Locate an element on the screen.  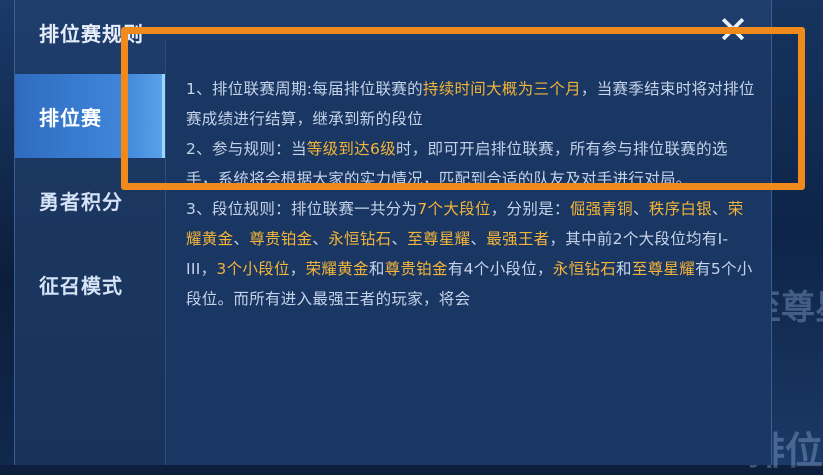
tab-label: 征召模式 is located at coordinates (81, 285).